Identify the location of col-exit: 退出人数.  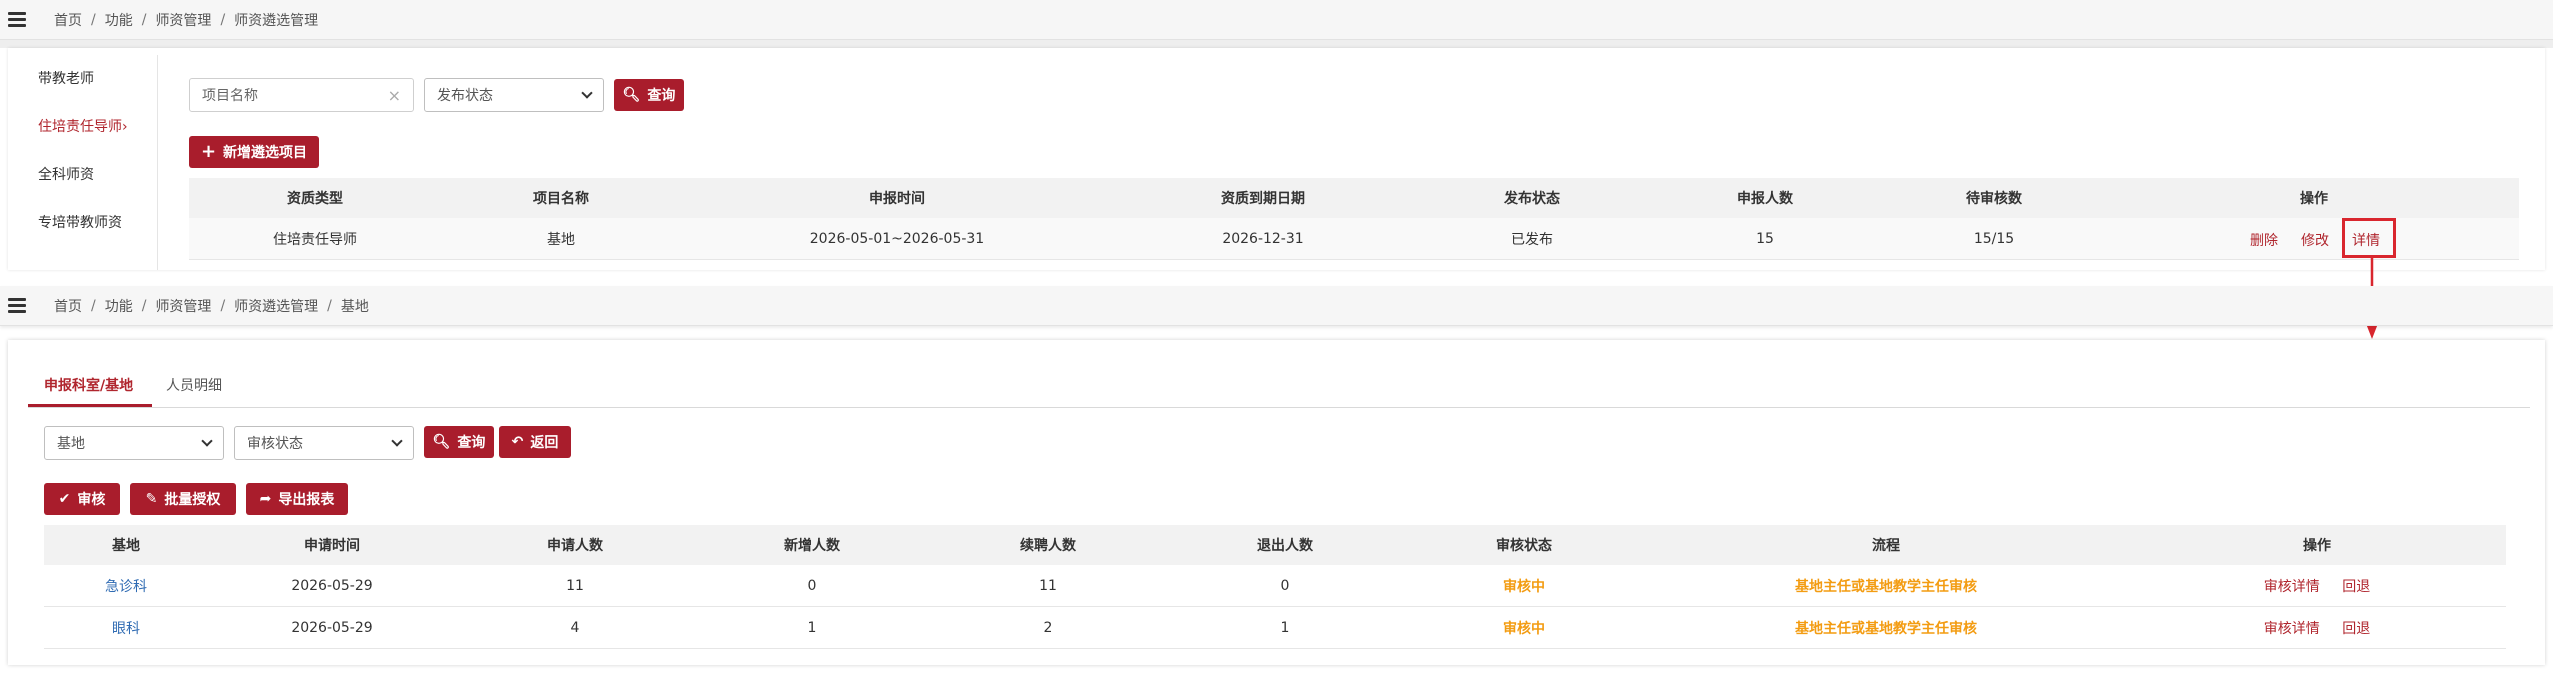
(1285, 546).